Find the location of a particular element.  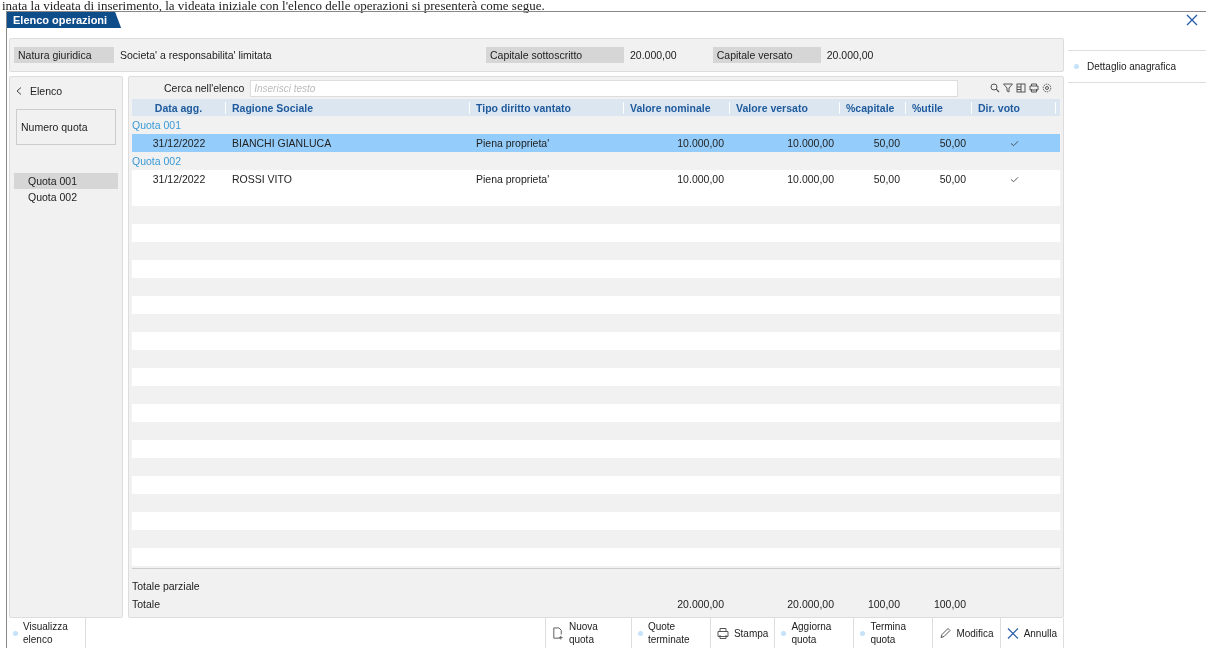

toolbar-button: Modifica is located at coordinates (967, 633).